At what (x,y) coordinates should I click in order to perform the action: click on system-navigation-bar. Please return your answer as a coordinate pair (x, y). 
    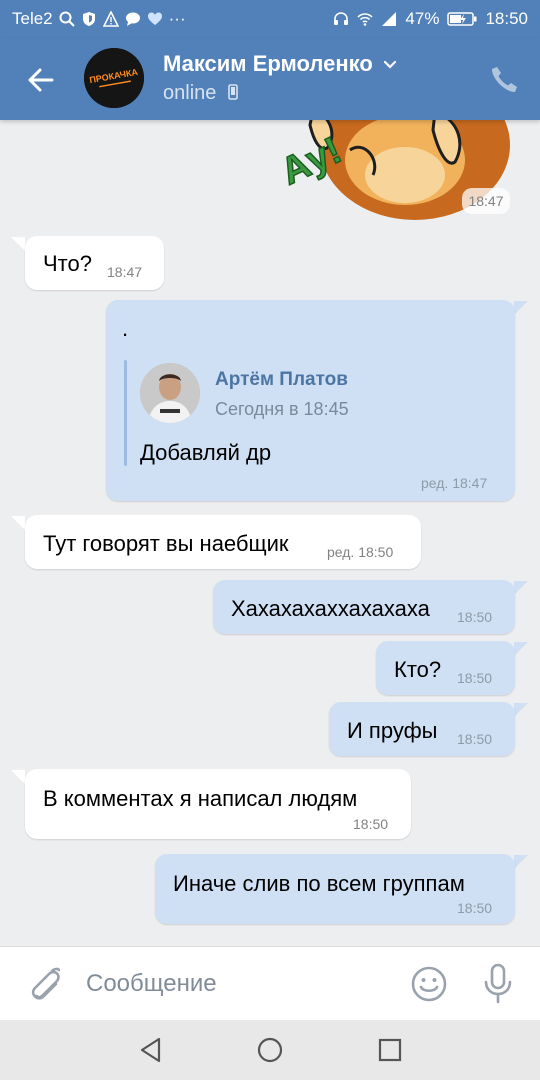
    Looking at the image, I should click on (270, 1050).